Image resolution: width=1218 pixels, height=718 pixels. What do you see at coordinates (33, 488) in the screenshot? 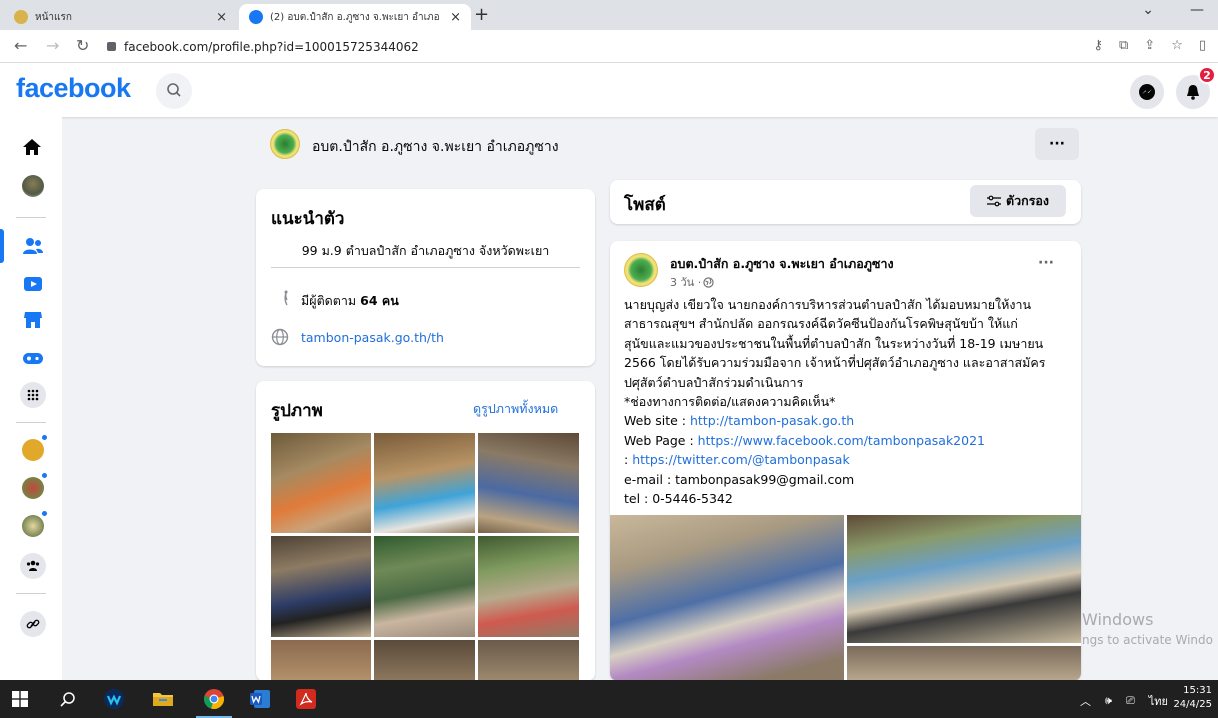
I see `shortcut-page-icon` at bounding box center [33, 488].